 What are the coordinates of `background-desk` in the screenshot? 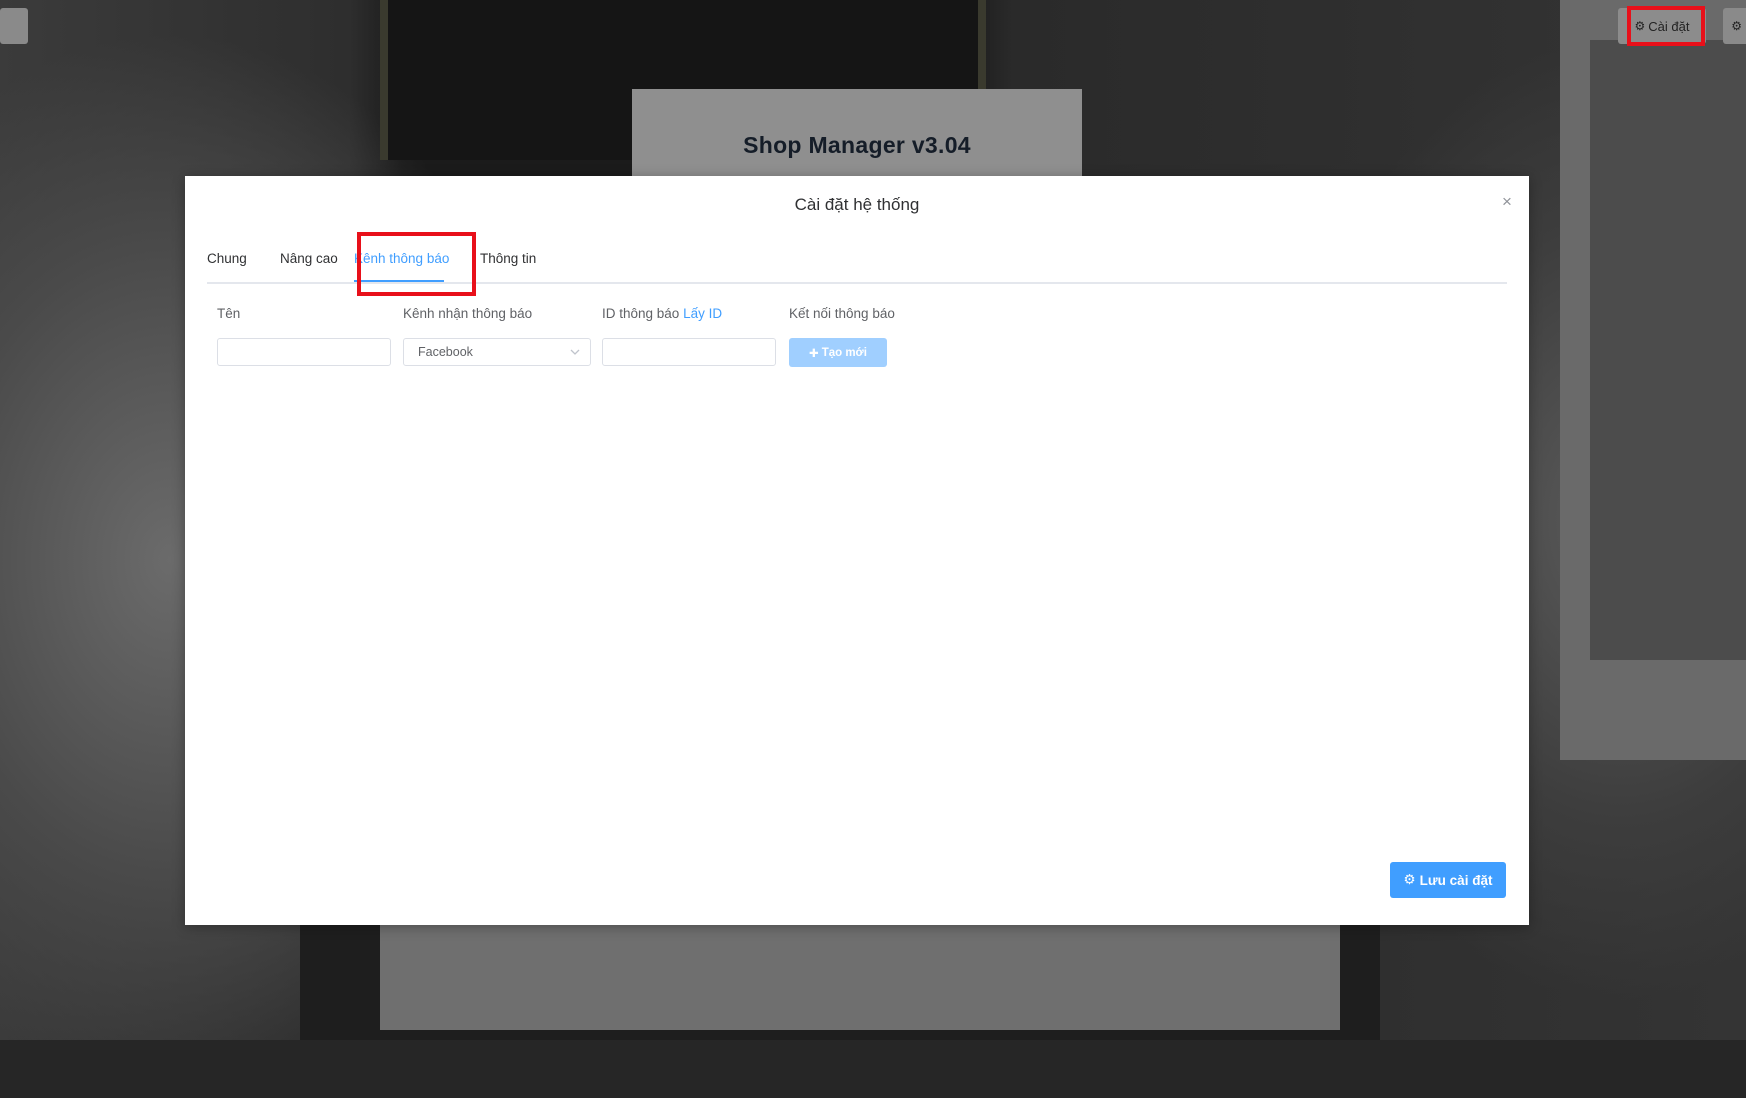 It's located at (873, 1069).